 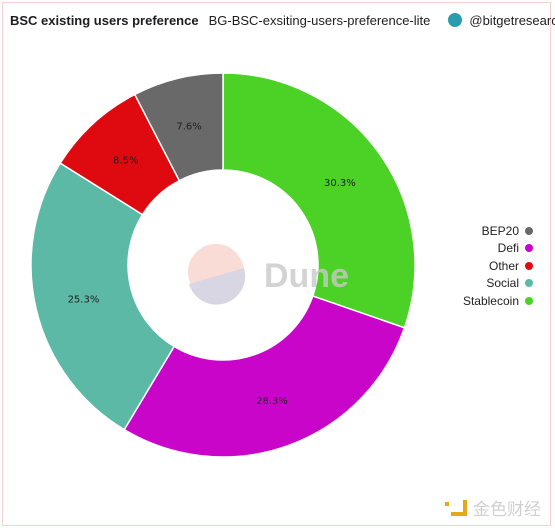 What do you see at coordinates (490, 300) in the screenshot?
I see `legend-label: Stablecoin` at bounding box center [490, 300].